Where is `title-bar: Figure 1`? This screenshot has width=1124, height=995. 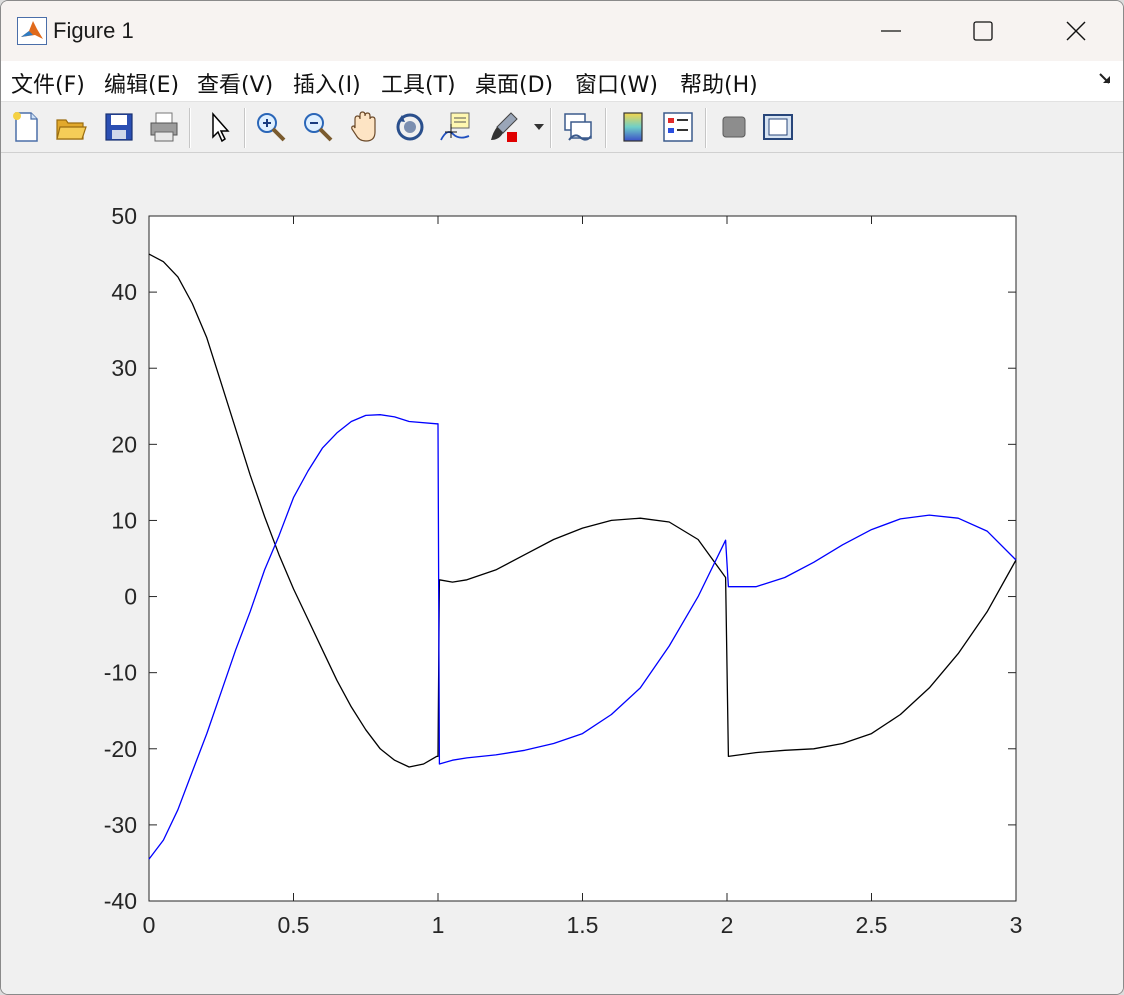
title-bar: Figure 1 is located at coordinates (562, 31).